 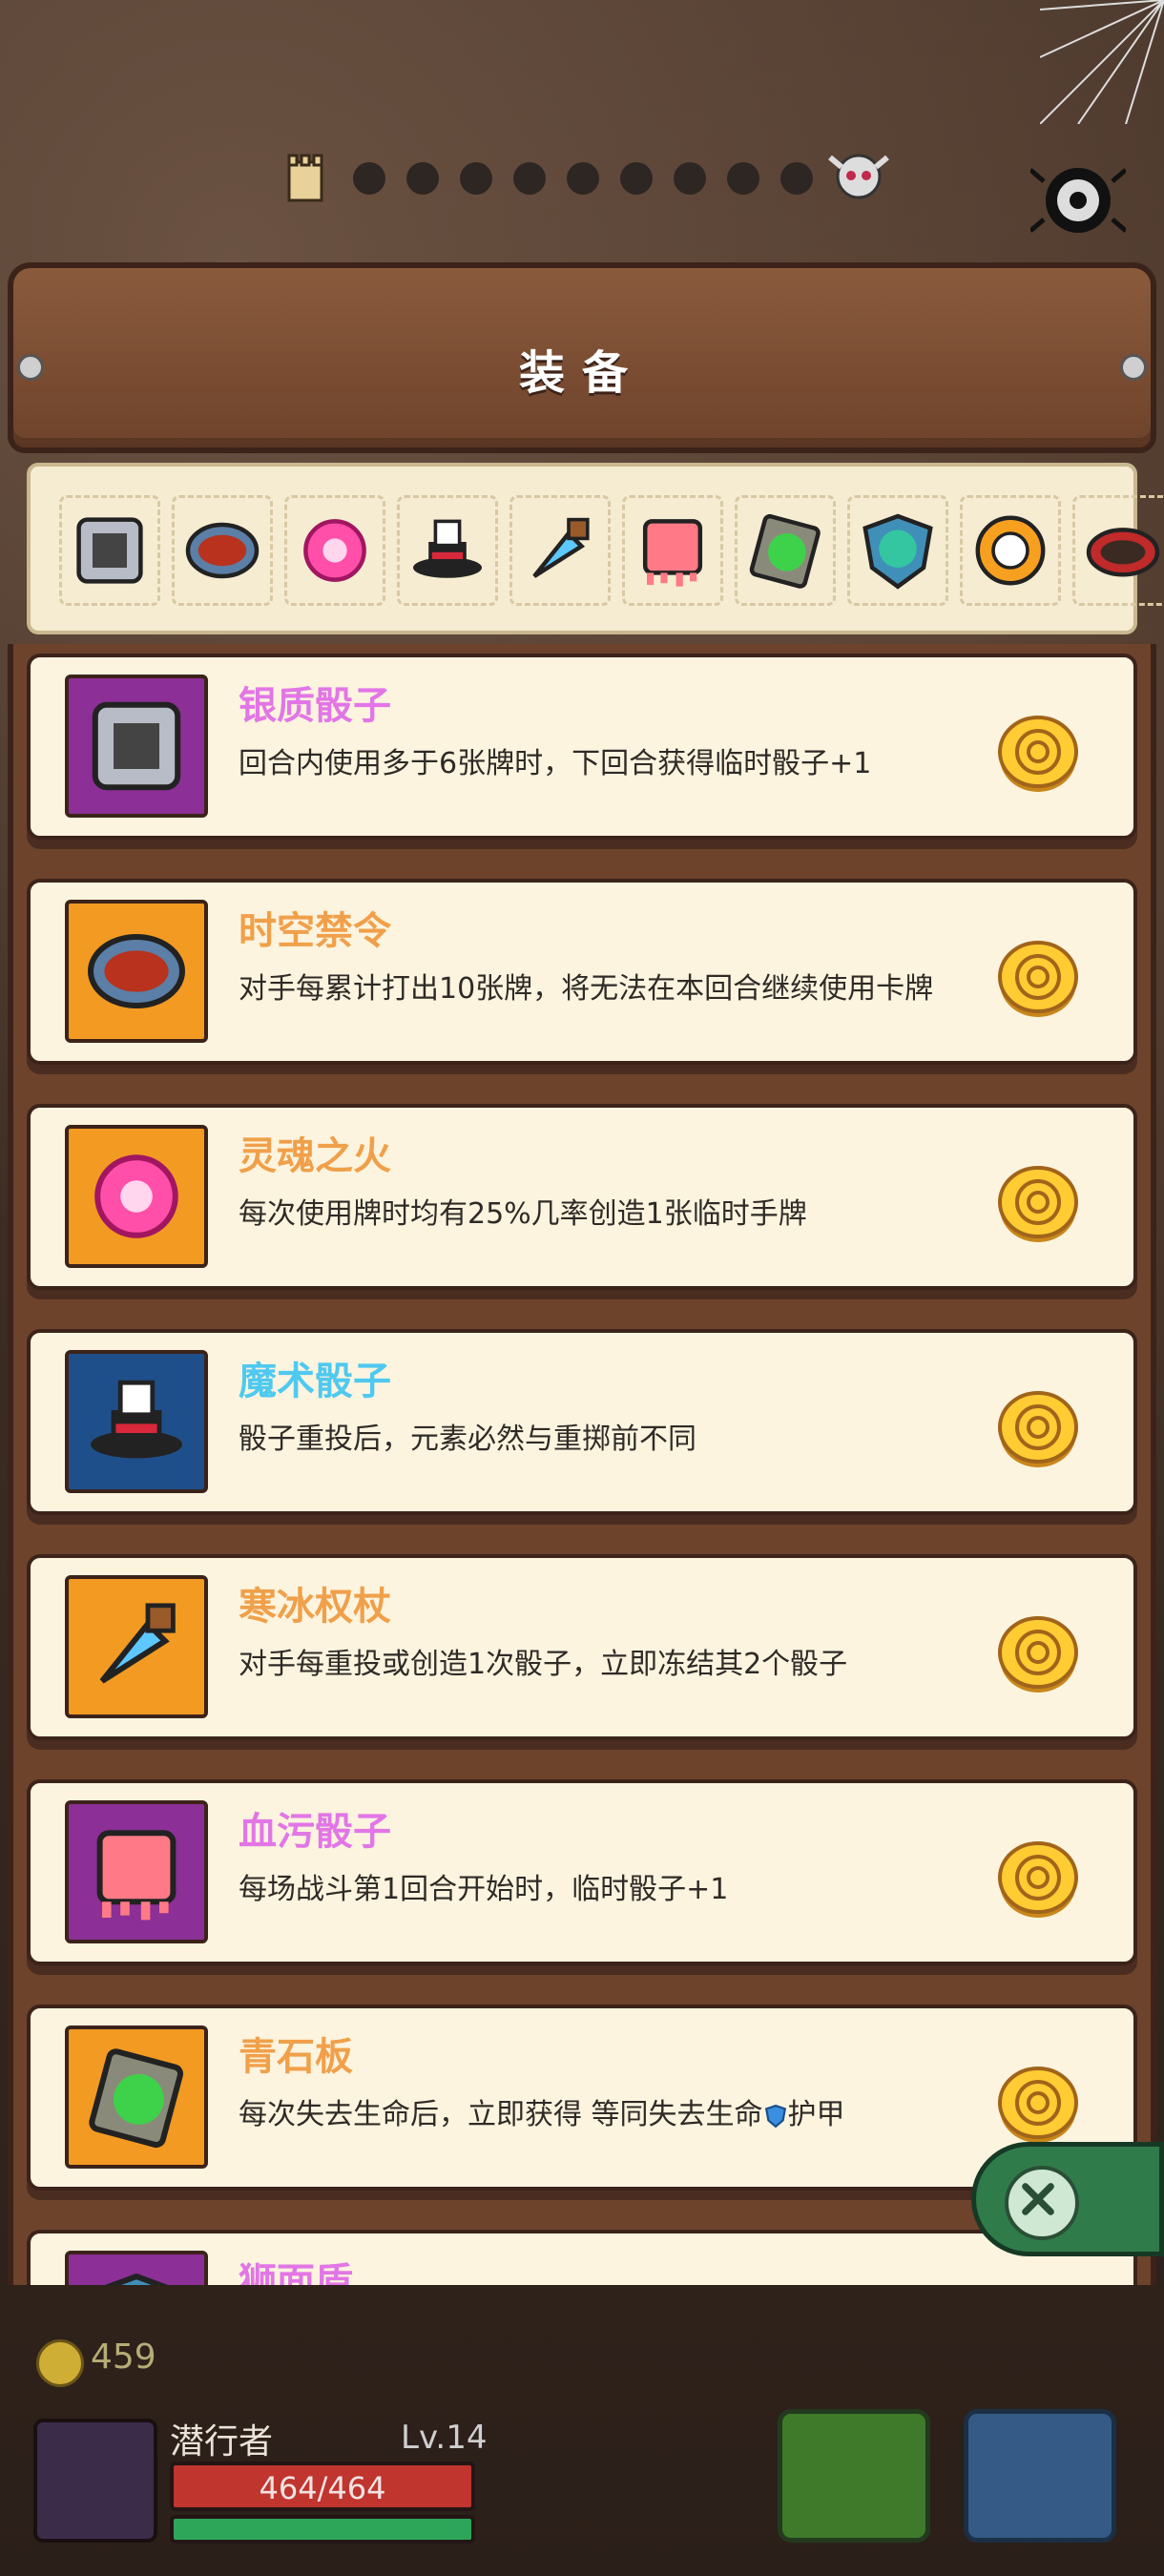 What do you see at coordinates (315, 1832) in the screenshot?
I see `equipment-name: 血污骰子` at bounding box center [315, 1832].